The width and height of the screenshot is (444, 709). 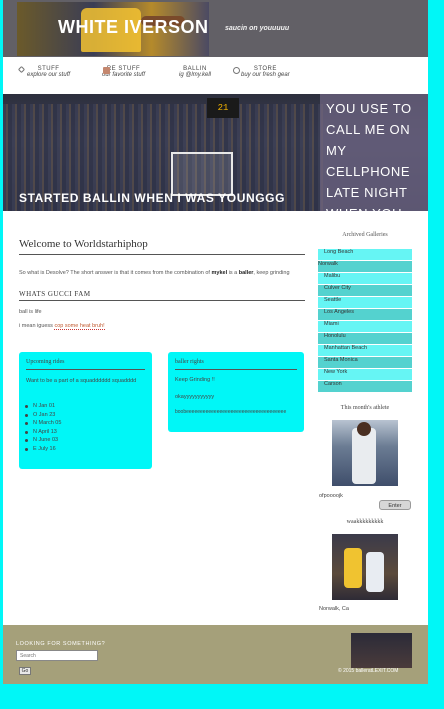 I want to click on player-head-shape, so click(x=364, y=429).